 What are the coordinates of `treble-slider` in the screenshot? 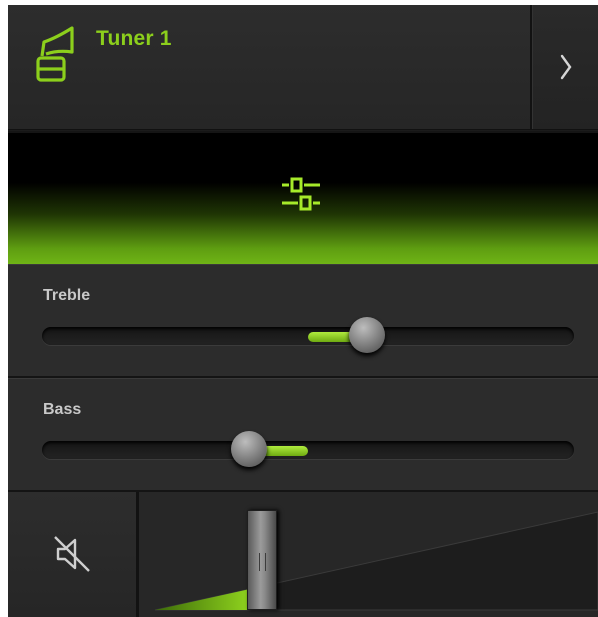 It's located at (308, 335).